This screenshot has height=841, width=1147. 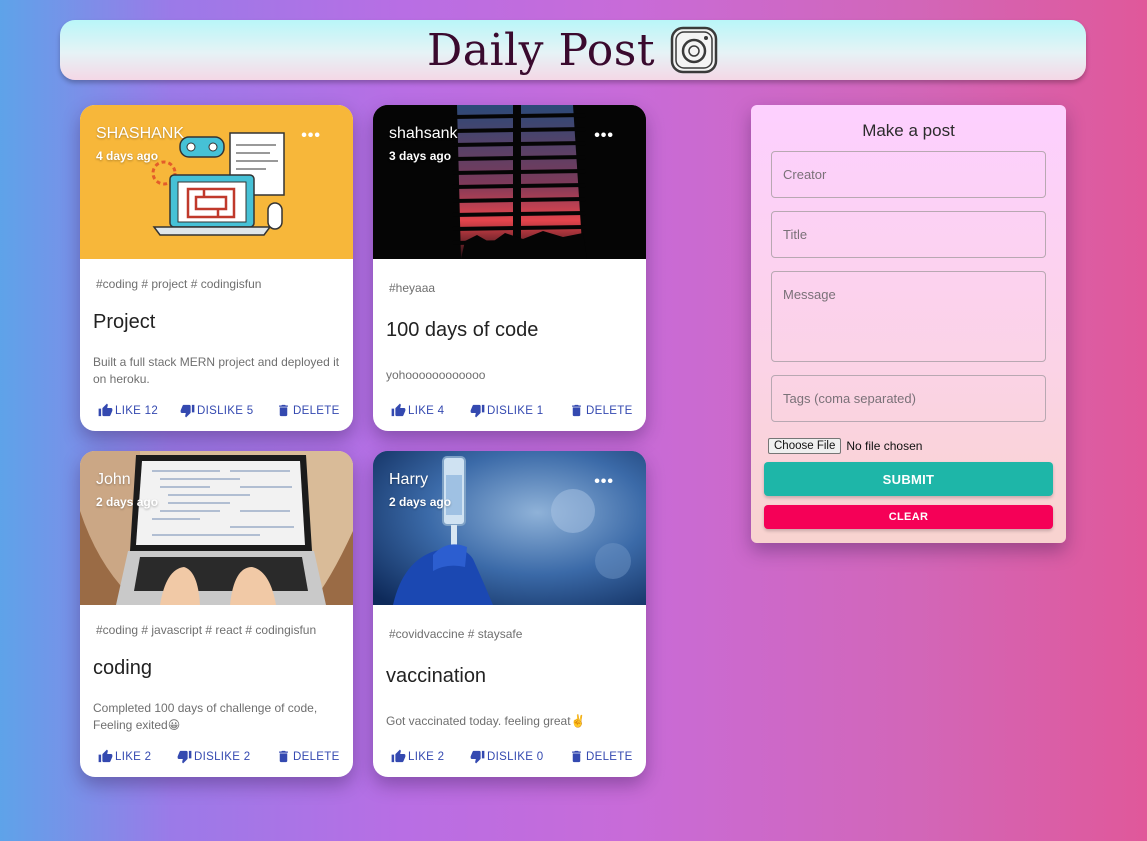 I want to click on post-tags: #heyaaa, so click(x=412, y=288).